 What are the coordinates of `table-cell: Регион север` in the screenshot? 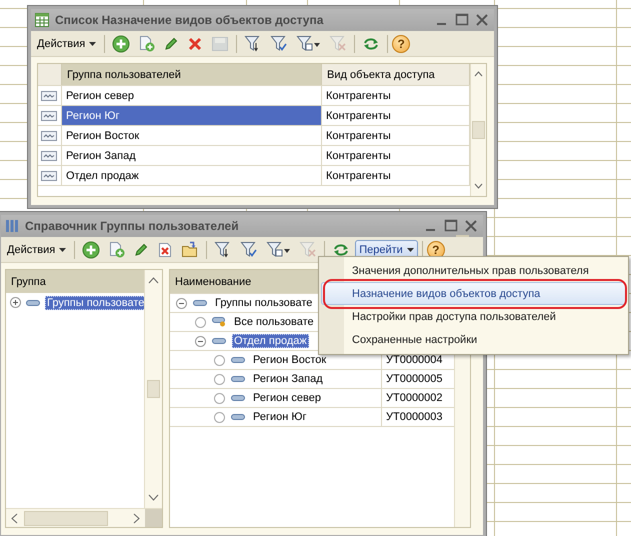 It's located at (192, 95).